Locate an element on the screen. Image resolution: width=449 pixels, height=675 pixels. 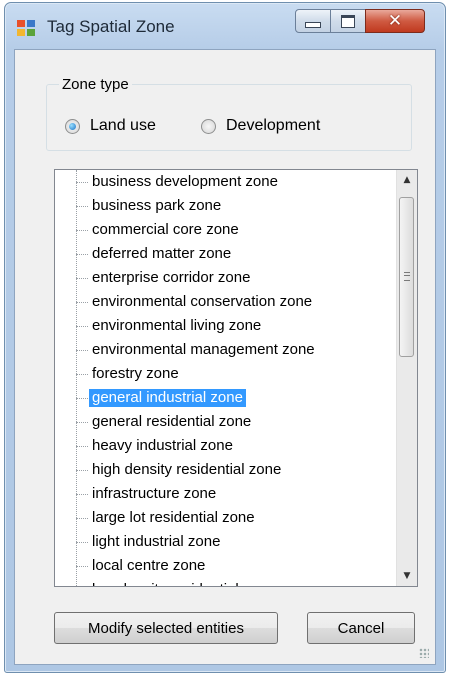
maximize-button is located at coordinates (348, 21).